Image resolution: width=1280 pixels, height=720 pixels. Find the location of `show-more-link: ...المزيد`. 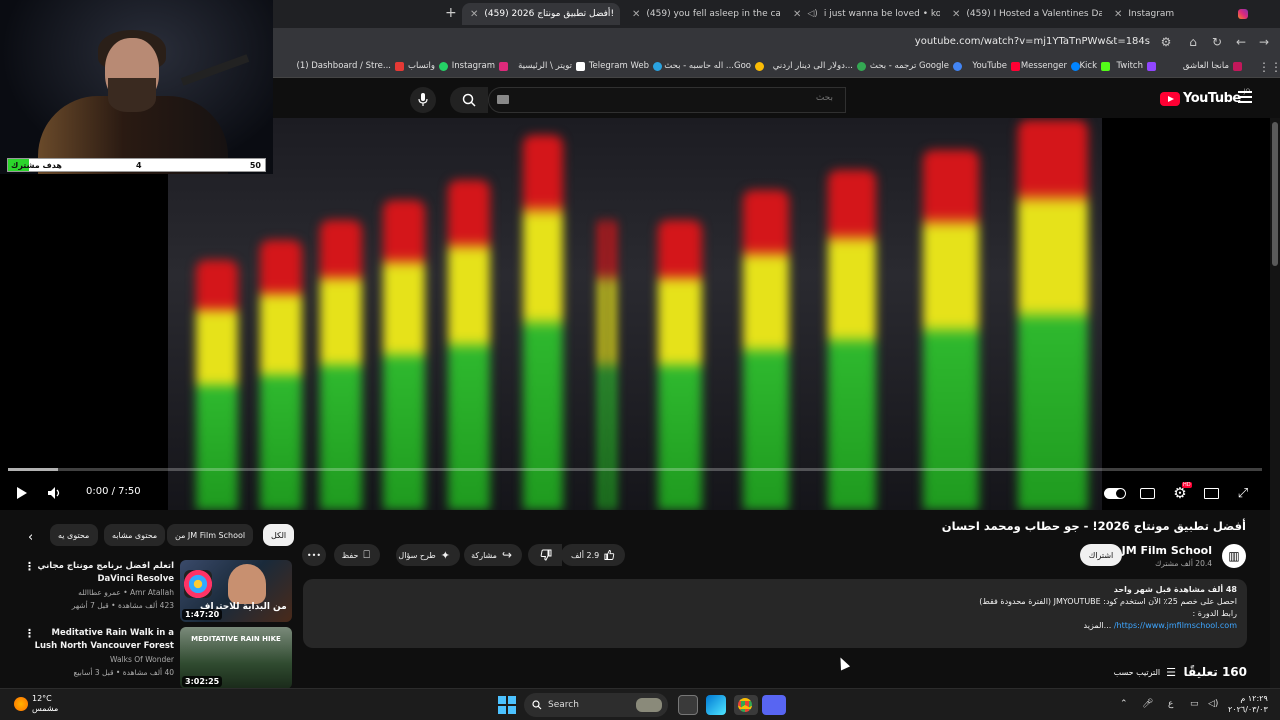

show-more-link: ...المزيد is located at coordinates (1098, 625).